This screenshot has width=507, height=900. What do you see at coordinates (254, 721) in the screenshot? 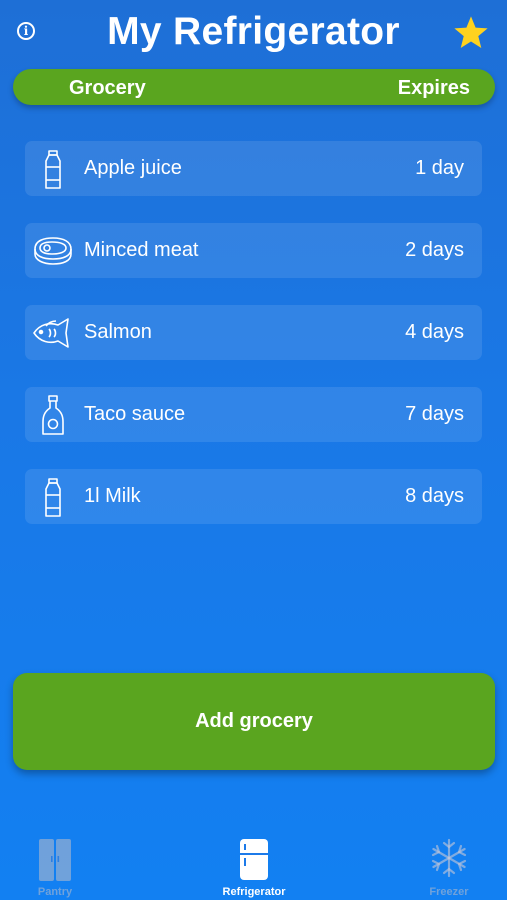
I see `add-grocery-button: Add grocery` at bounding box center [254, 721].